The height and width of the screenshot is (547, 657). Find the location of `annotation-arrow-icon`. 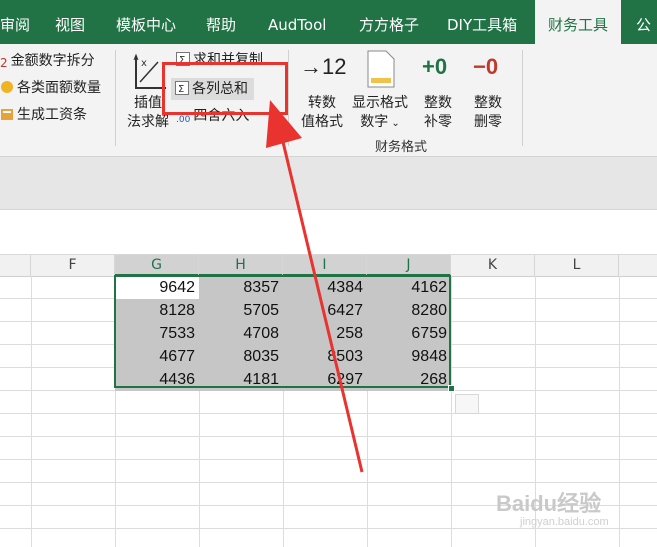

annotation-arrow-icon is located at coordinates (315, 286).